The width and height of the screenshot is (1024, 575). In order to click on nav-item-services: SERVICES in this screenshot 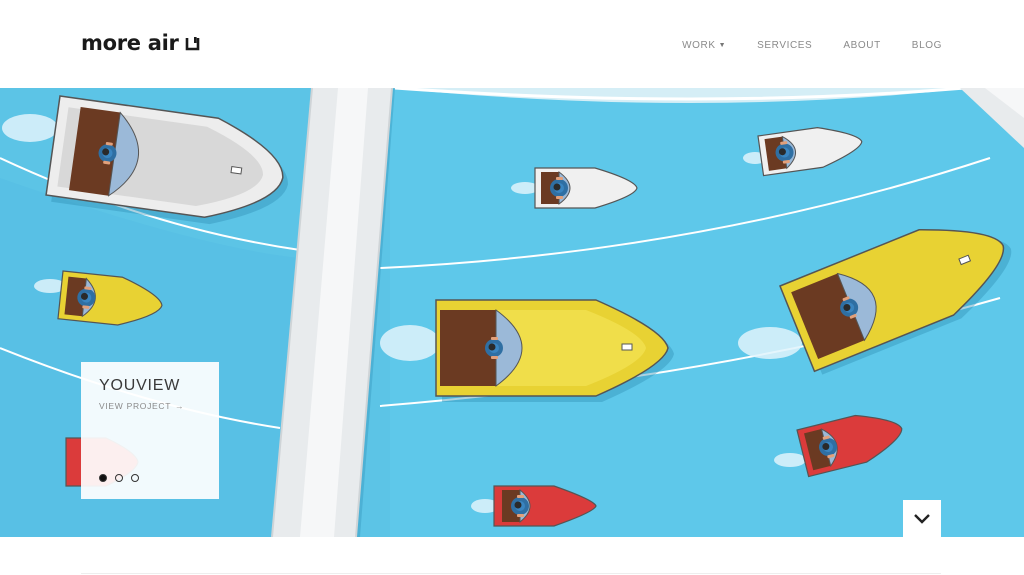, I will do `click(784, 46)`.